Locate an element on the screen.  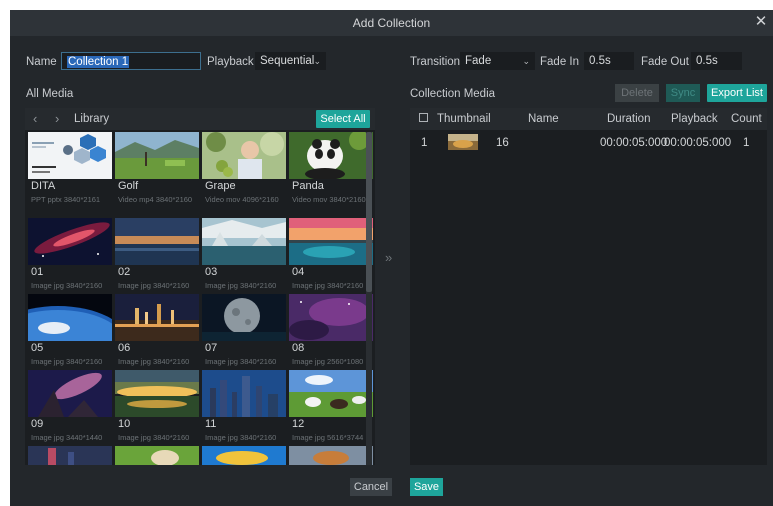
media-item: 07 Image jpg 3840*2160 is located at coordinates (244, 332).